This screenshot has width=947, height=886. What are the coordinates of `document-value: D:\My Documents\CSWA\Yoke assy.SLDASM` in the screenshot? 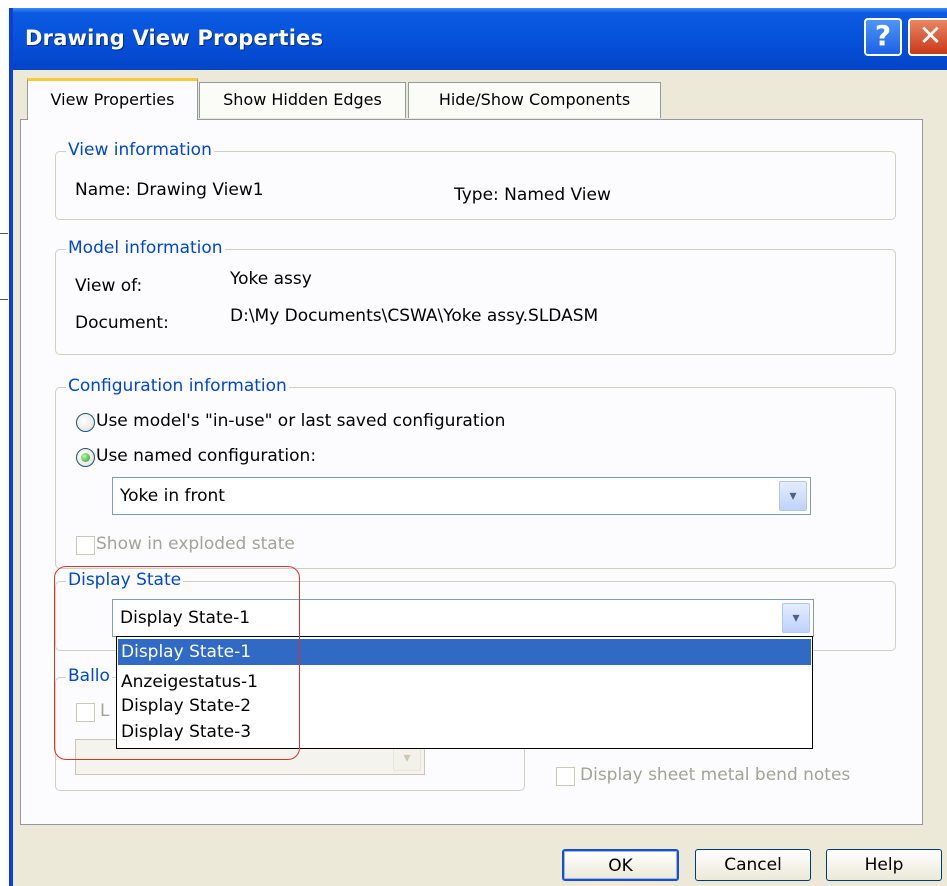 It's located at (414, 316).